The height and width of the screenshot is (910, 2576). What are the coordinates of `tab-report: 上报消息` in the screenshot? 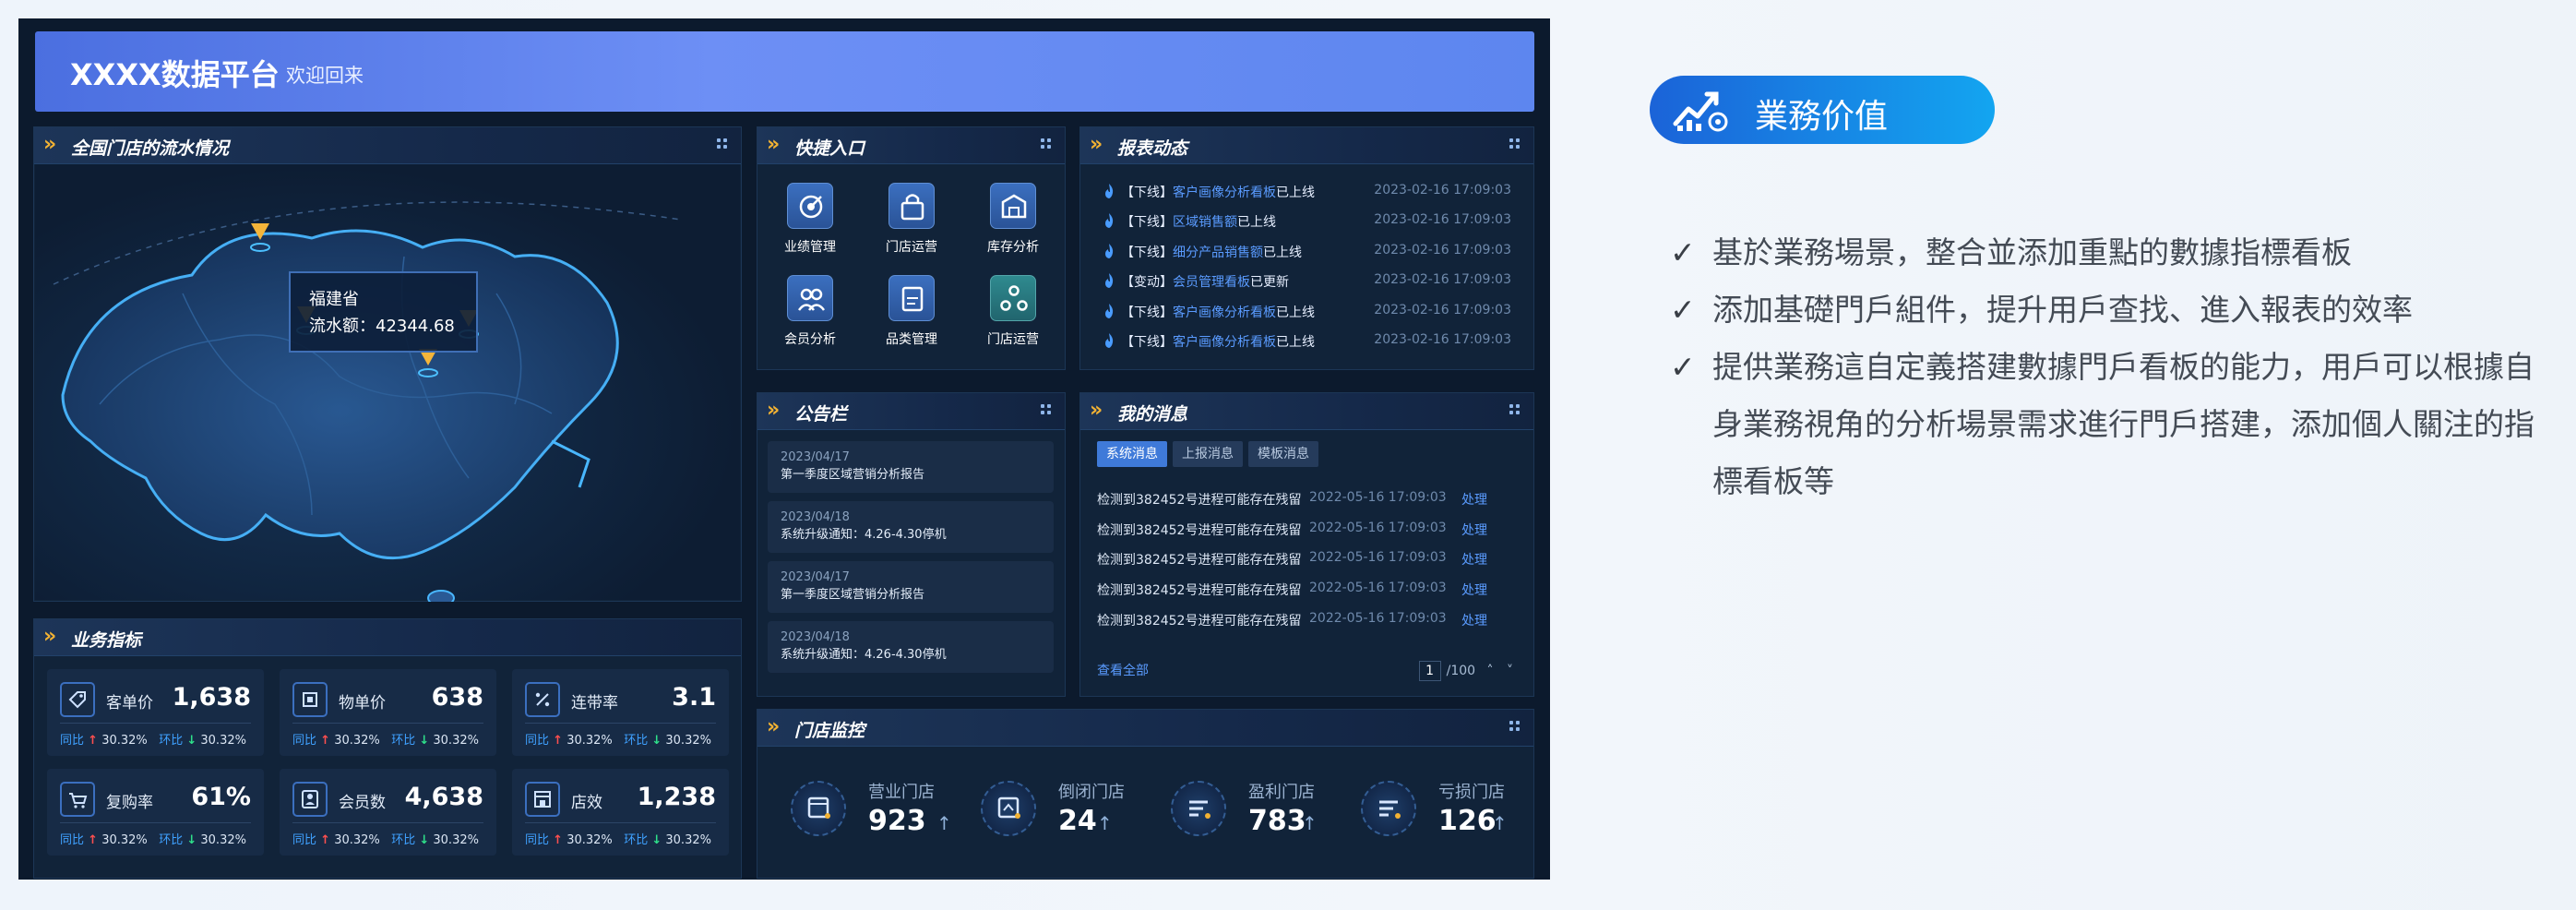 It's located at (1208, 454).